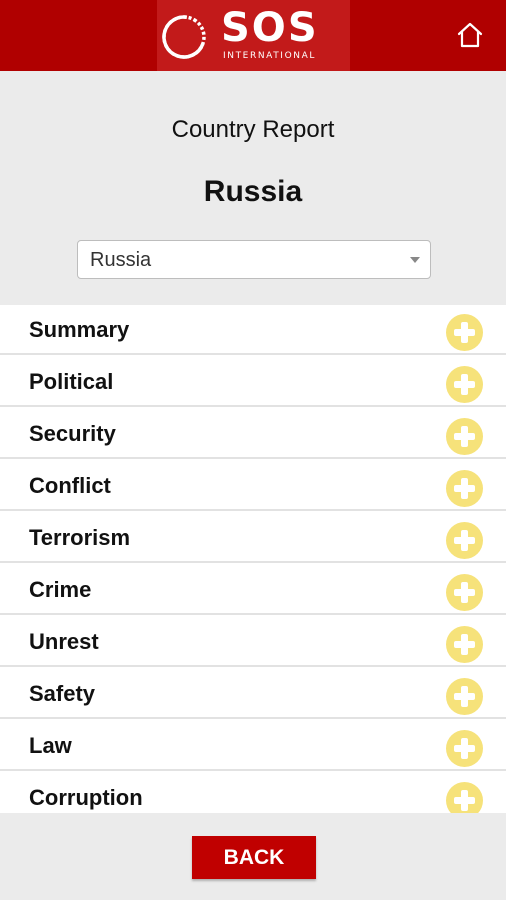  What do you see at coordinates (253, 330) in the screenshot?
I see `section-row-summary: Summary` at bounding box center [253, 330].